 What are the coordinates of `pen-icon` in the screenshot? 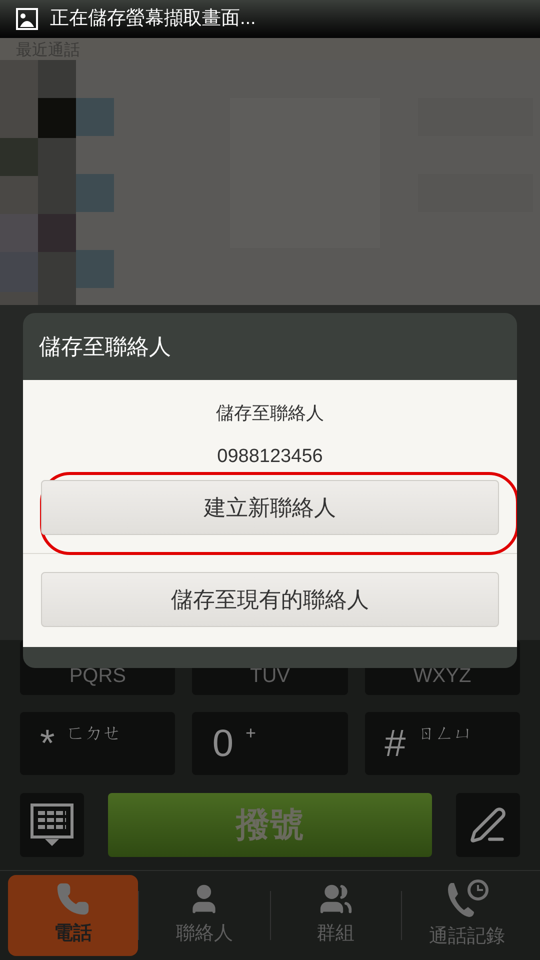 It's located at (488, 825).